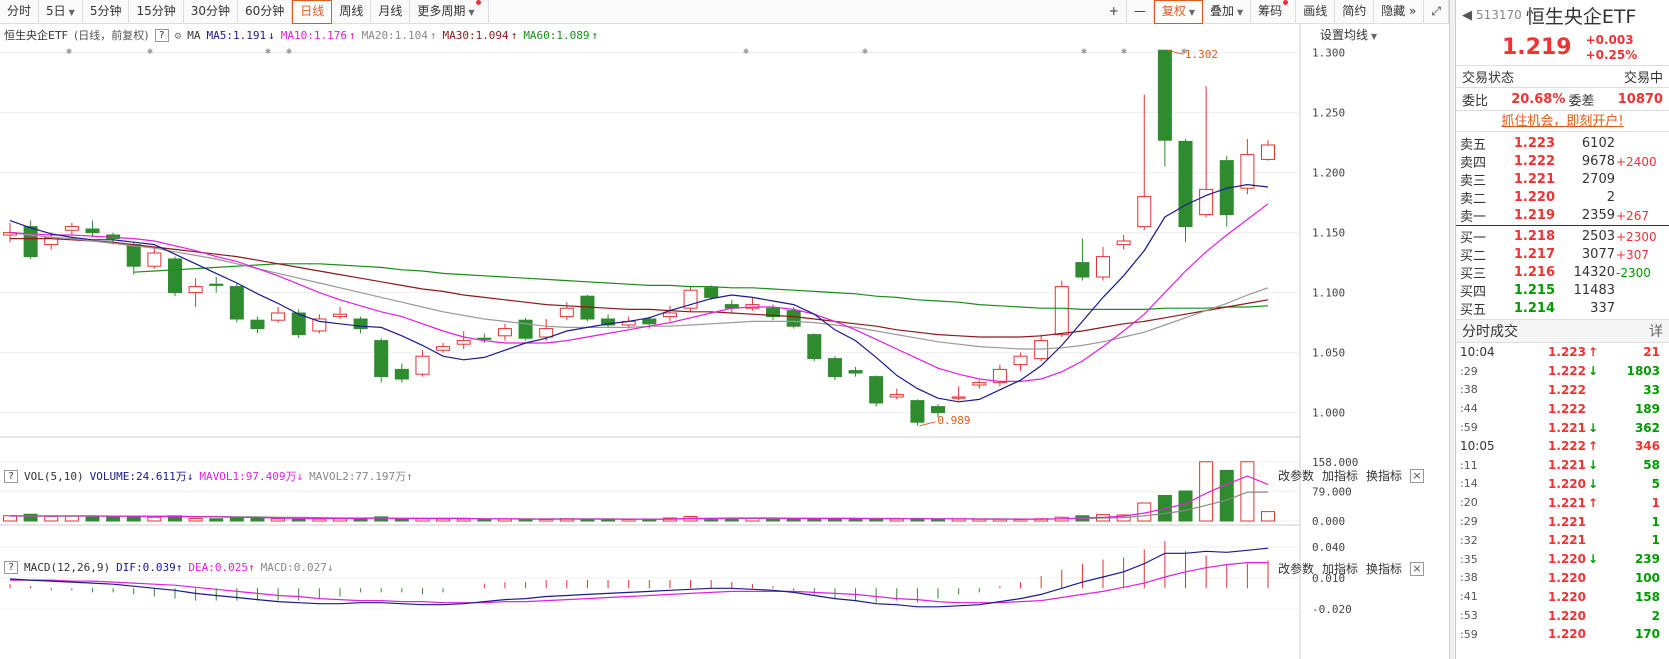  Describe the element at coordinates (1562, 236) in the screenshot. I see `bid-level: 买一 1.218 2503 +2300` at that location.